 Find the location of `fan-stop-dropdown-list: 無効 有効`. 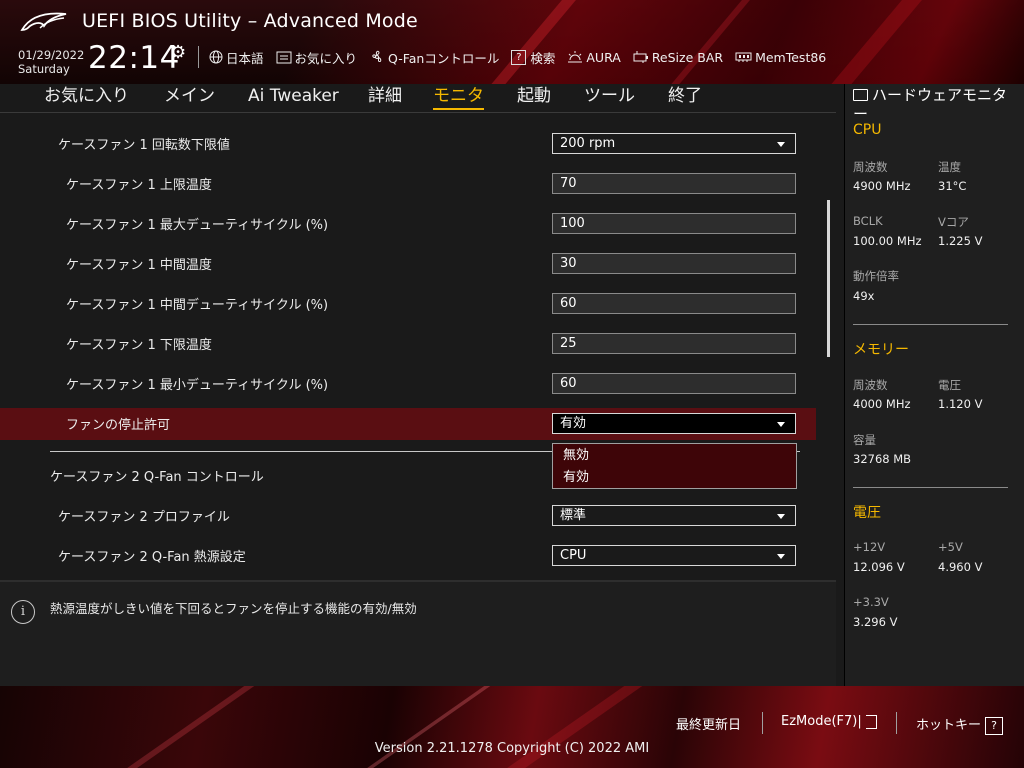

fan-stop-dropdown-list: 無効 有効 is located at coordinates (674, 466).